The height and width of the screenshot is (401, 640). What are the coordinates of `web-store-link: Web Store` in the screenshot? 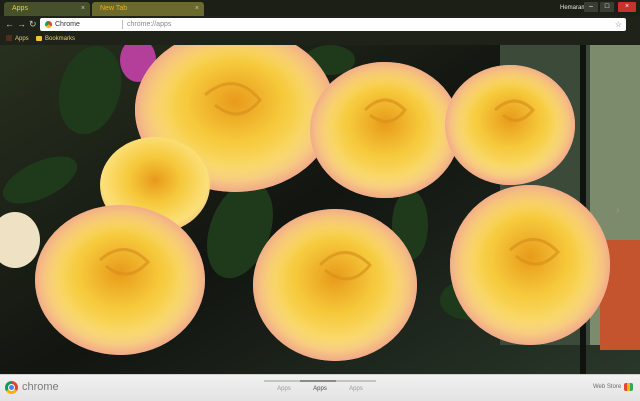 It's located at (607, 387).